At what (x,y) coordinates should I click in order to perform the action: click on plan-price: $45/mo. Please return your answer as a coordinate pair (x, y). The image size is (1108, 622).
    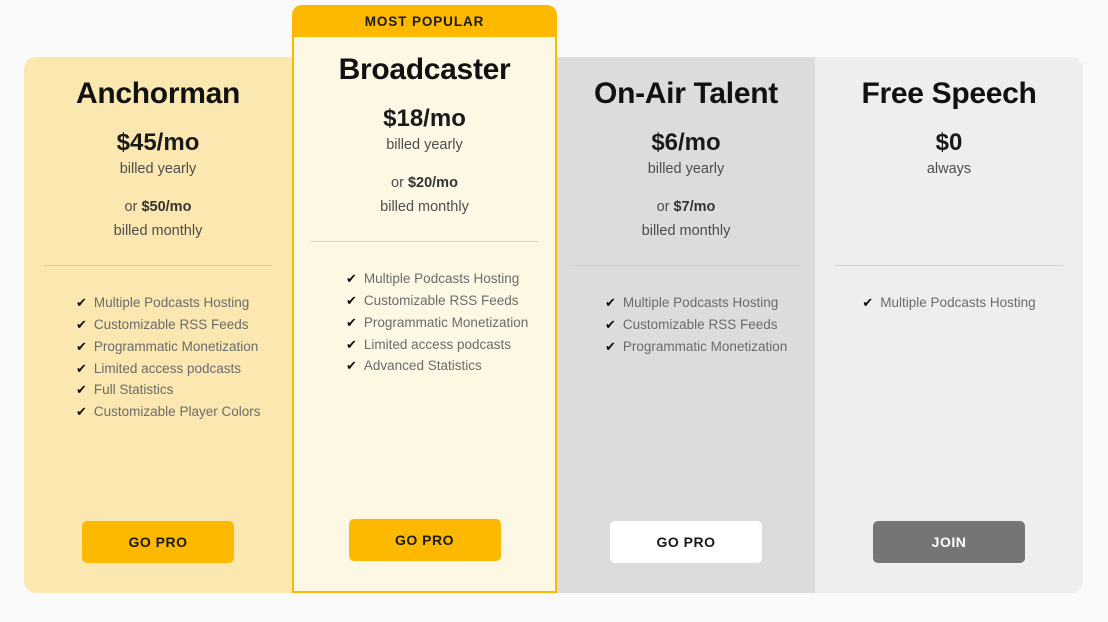
    Looking at the image, I should click on (158, 142).